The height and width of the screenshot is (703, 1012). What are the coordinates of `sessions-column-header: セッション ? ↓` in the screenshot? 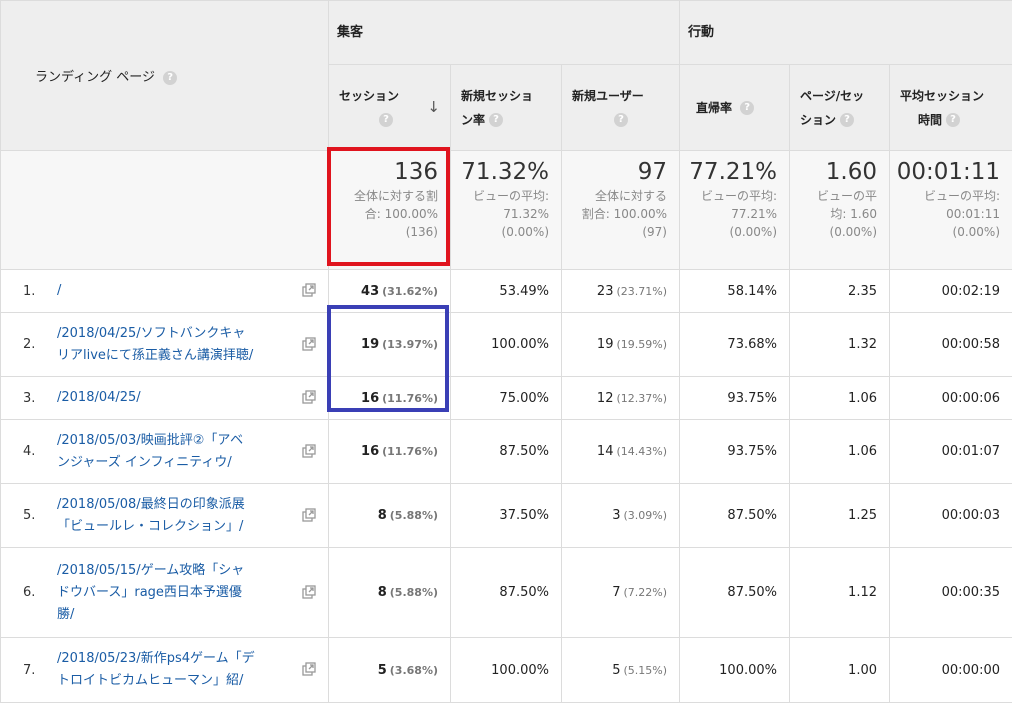 It's located at (390, 108).